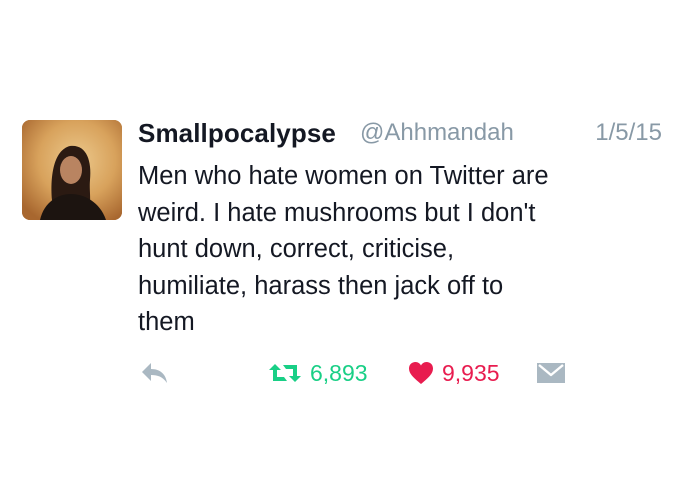  What do you see at coordinates (285, 373) in the screenshot?
I see `retweet-icon` at bounding box center [285, 373].